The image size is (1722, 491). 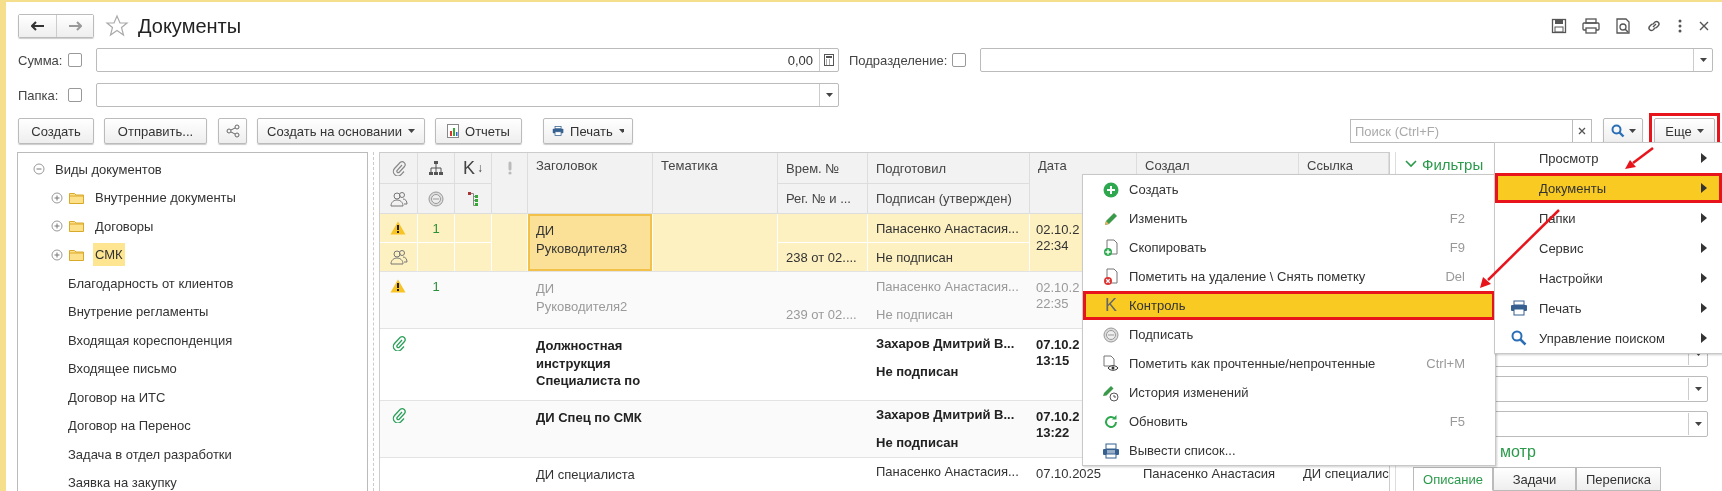 I want to click on field-label: Подразделение:, so click(x=898, y=60).